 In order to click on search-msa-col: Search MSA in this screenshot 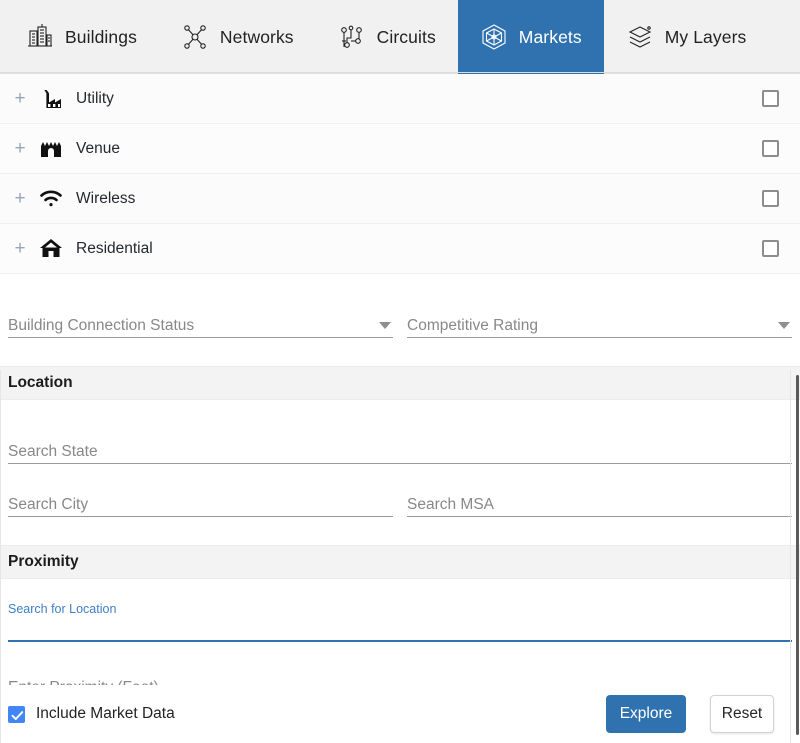, I will do `click(599, 502)`.